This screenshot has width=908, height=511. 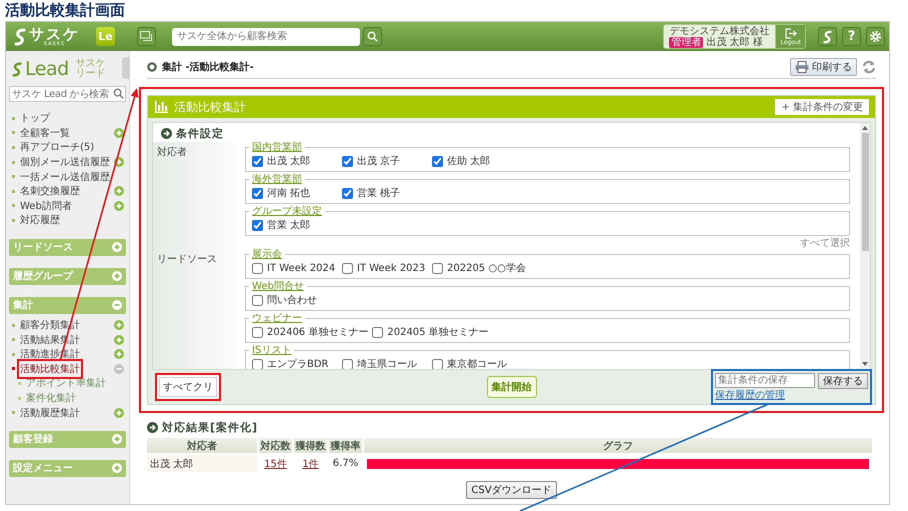 I want to click on checkbox-label: 出茂 太郎, so click(x=288, y=161).